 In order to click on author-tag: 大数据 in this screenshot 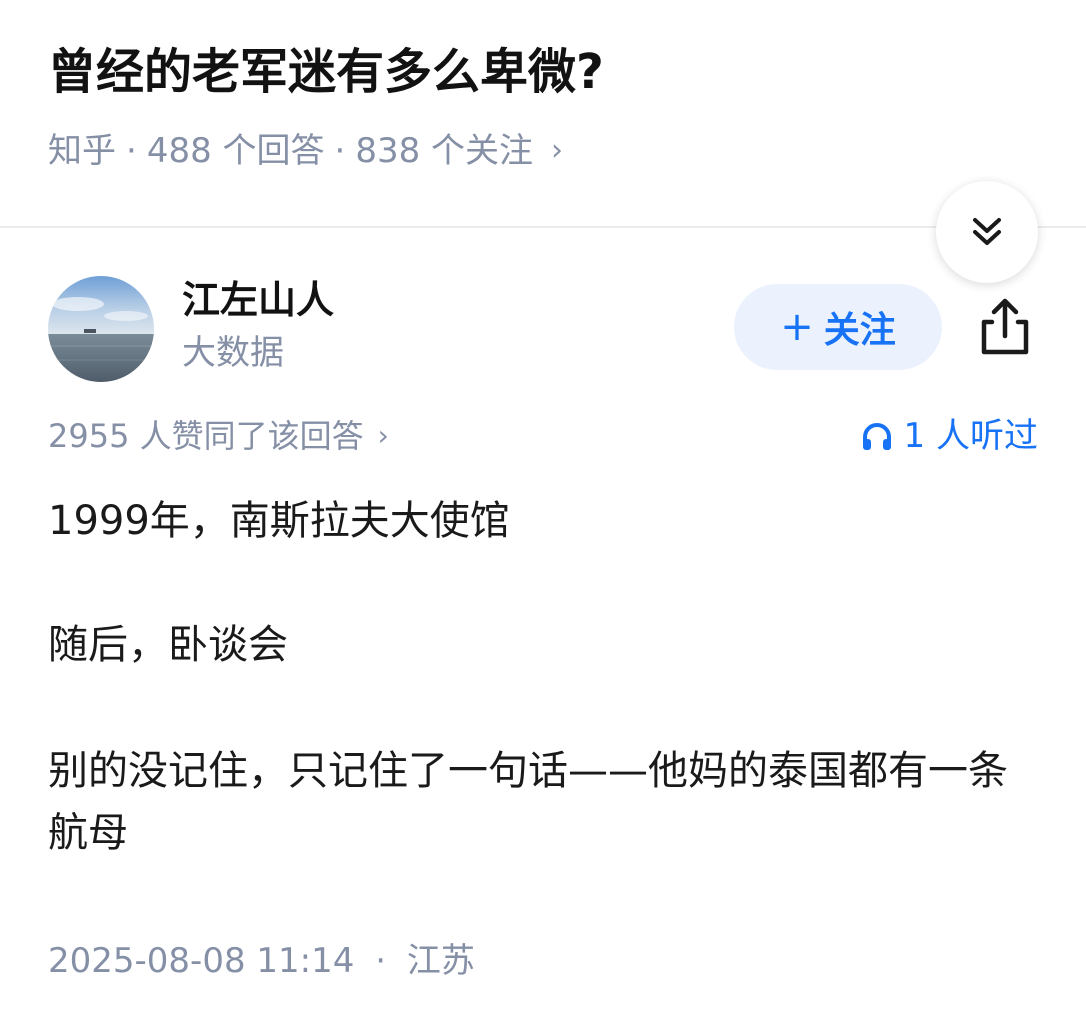, I will do `click(233, 353)`.